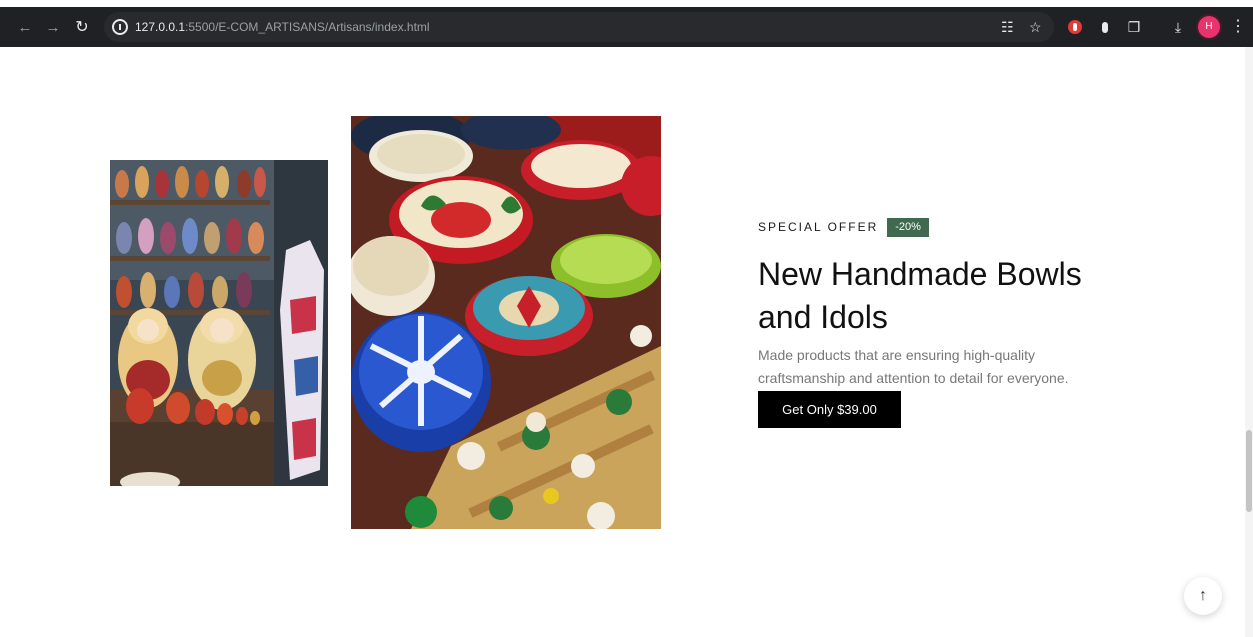  What do you see at coordinates (53, 27) in the screenshot?
I see `forward-icon: →` at bounding box center [53, 27].